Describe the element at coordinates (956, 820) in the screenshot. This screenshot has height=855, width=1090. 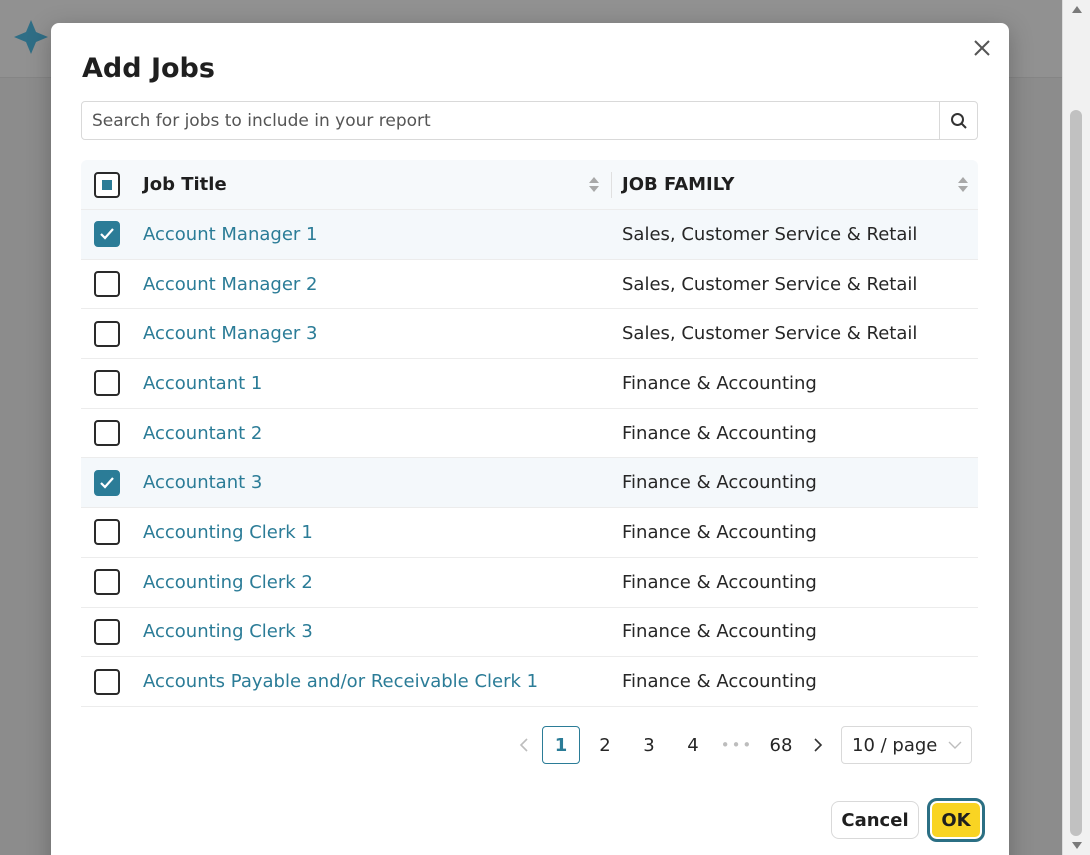
I see `ok-button: OK` at that location.